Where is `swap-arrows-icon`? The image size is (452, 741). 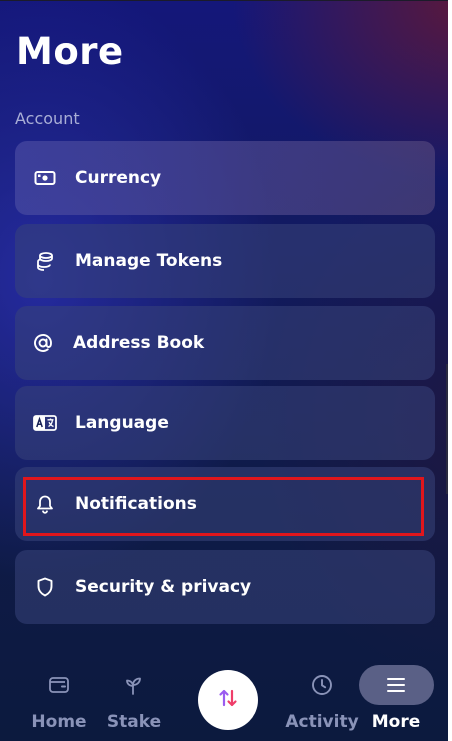
swap-arrows-icon is located at coordinates (228, 700).